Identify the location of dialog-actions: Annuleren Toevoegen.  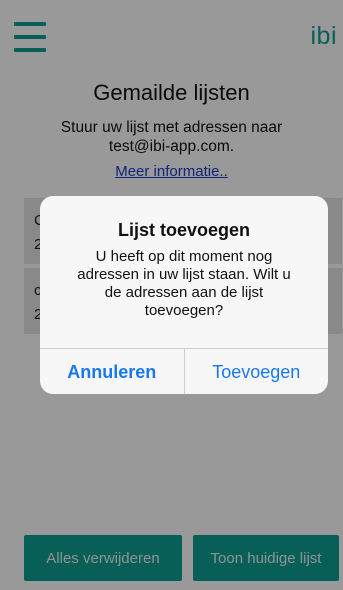
(184, 371).